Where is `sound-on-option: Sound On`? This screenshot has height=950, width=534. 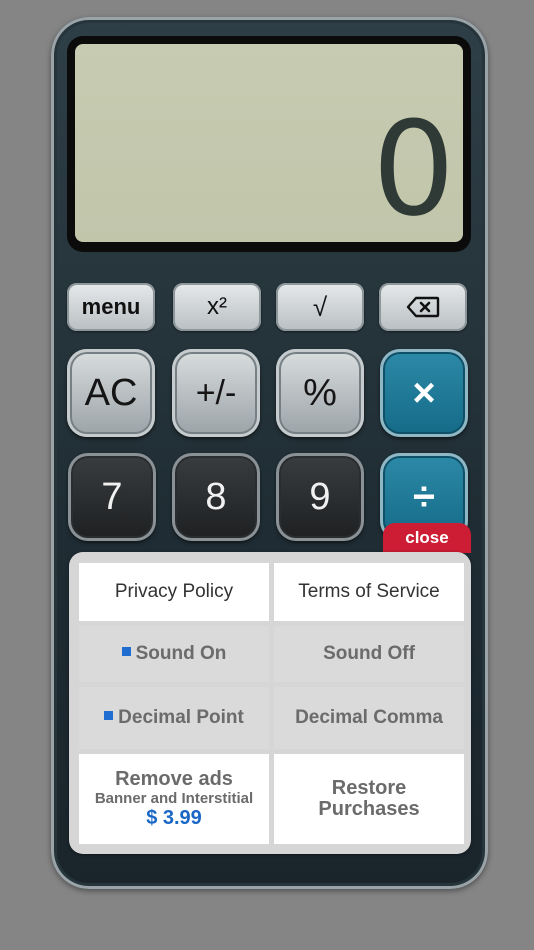
sound-on-option: Sound On is located at coordinates (174, 654).